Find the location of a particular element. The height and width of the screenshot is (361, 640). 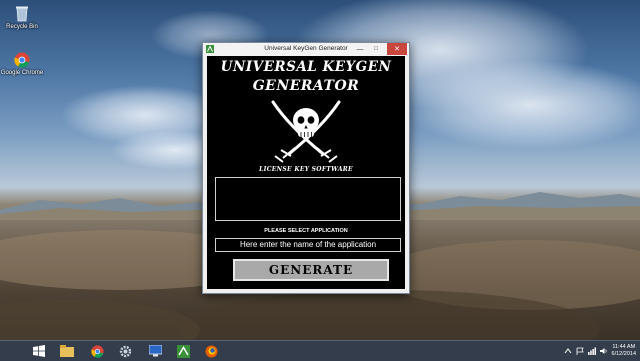

keygen-icon is located at coordinates (183, 351).